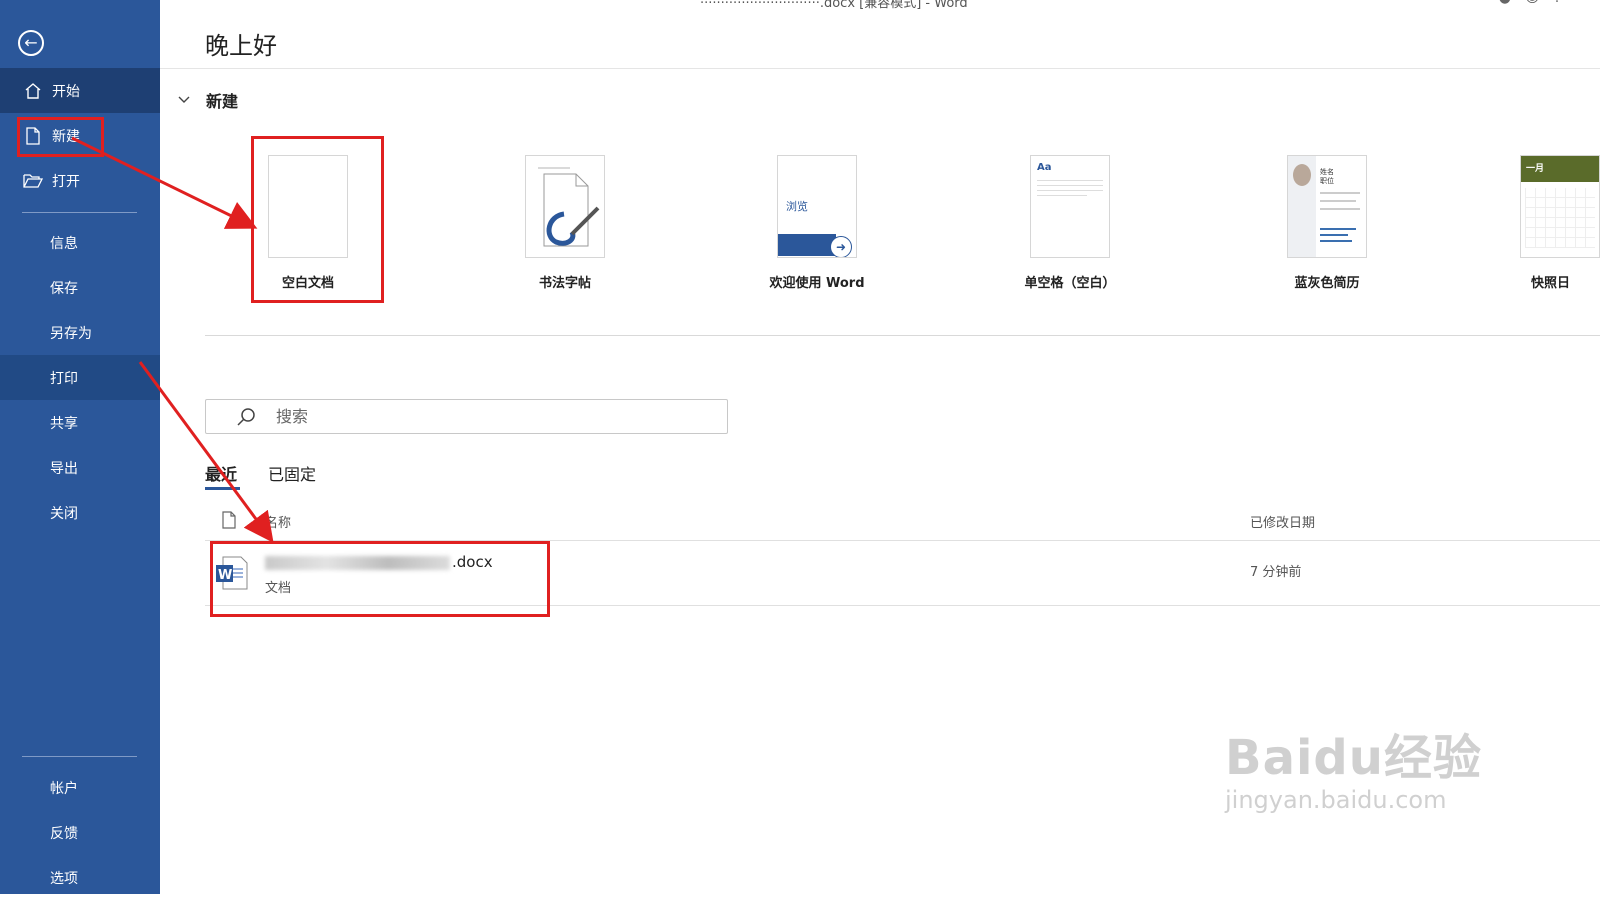 The width and height of the screenshot is (1600, 900). Describe the element at coordinates (64, 513) in the screenshot. I see `sidebar-item-label: 关闭` at that location.